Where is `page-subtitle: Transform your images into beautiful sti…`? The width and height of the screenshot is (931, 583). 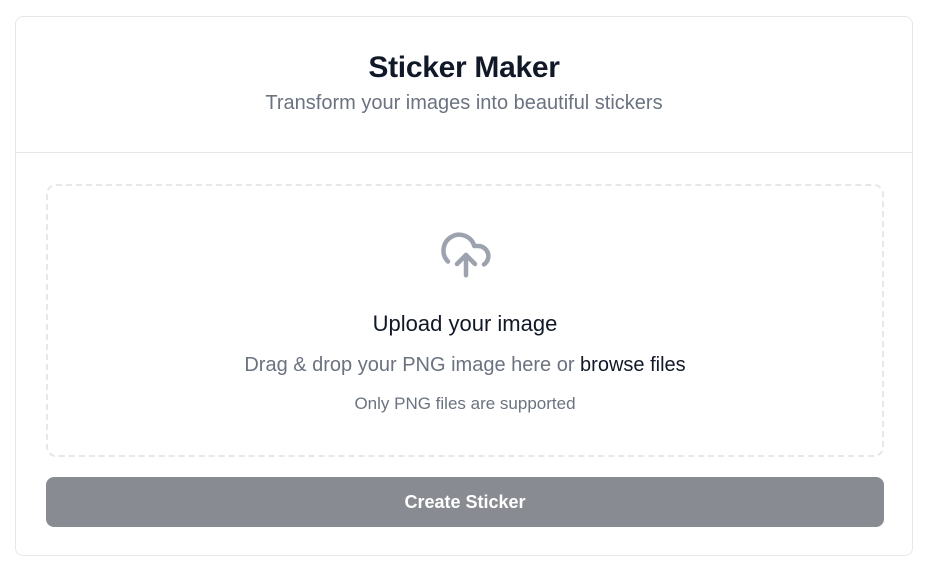 page-subtitle: Transform your images into beautiful sti… is located at coordinates (464, 103).